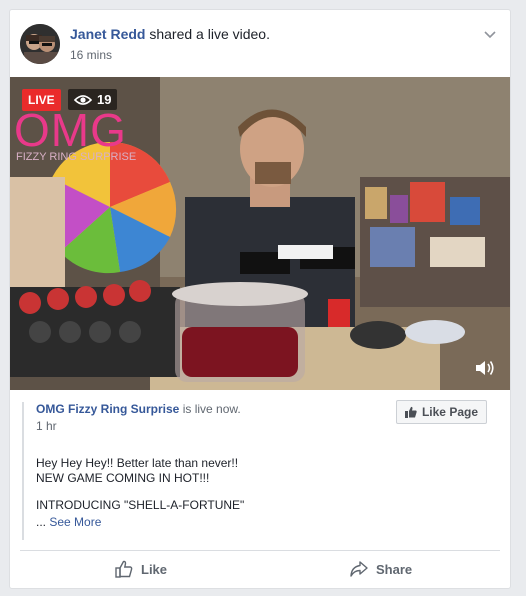  What do you see at coordinates (435, 242) in the screenshot?
I see `shelves` at bounding box center [435, 242].